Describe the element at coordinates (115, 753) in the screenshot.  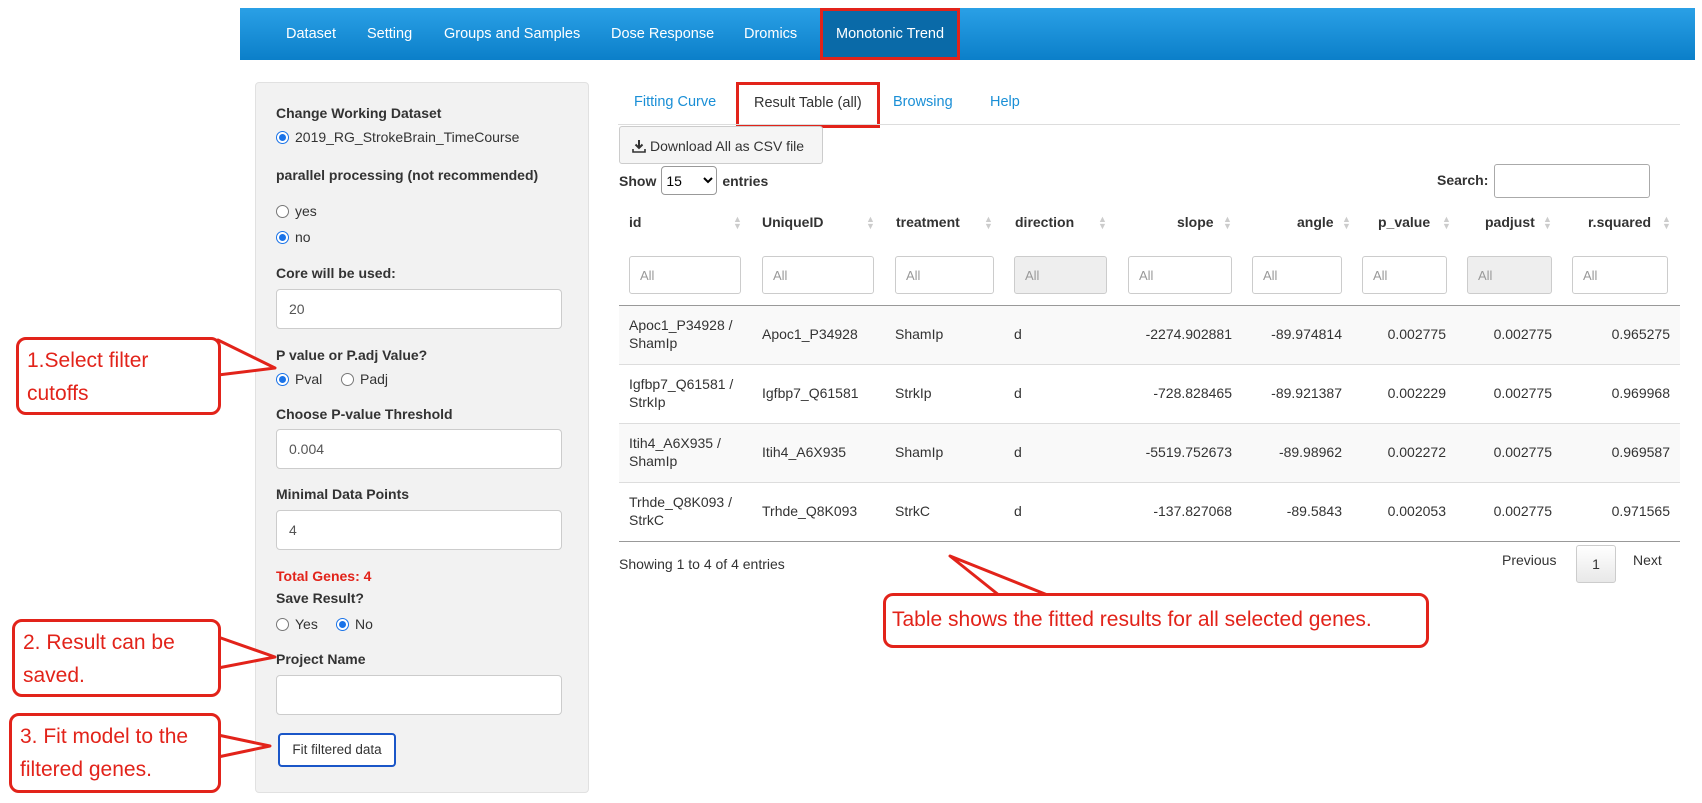
I see `callout-fit-model: 3. Fit model to the filtered genes.` at that location.